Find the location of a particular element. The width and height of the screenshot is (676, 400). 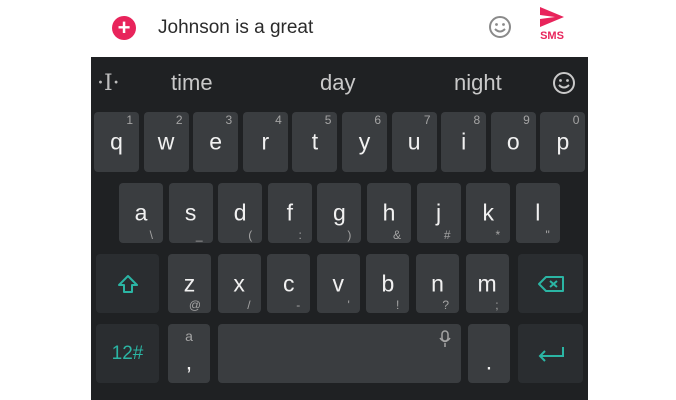

microphone-icon is located at coordinates (445, 338).